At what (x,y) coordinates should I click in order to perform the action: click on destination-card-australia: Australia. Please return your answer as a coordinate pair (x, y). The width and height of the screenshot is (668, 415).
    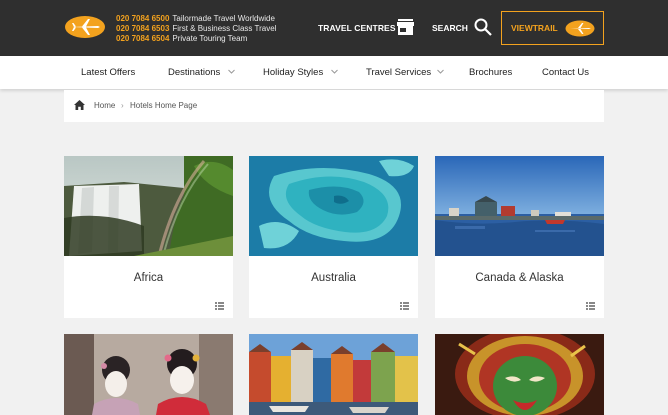
    Looking at the image, I should click on (333, 237).